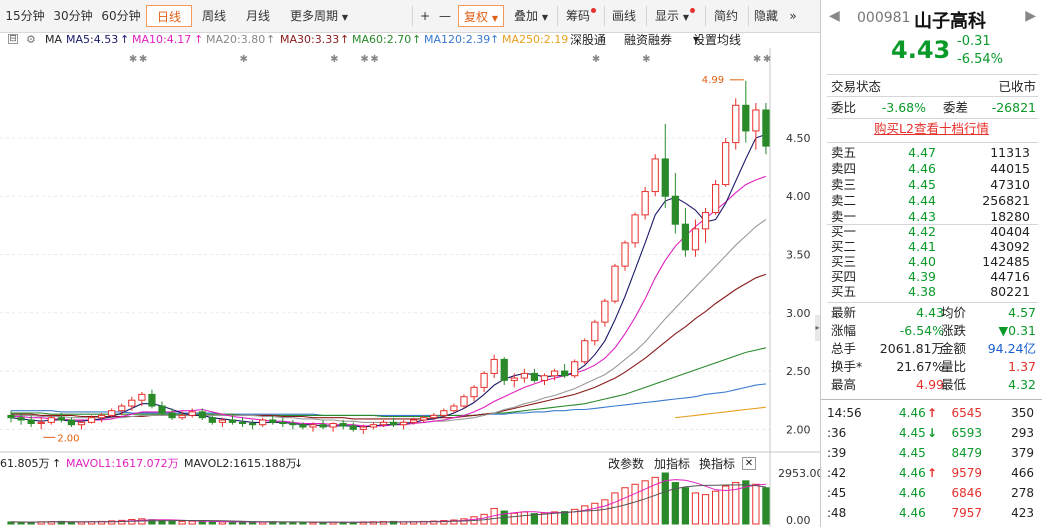  What do you see at coordinates (1030, 16) in the screenshot?
I see `next-stock-icon: ▶` at bounding box center [1030, 16].